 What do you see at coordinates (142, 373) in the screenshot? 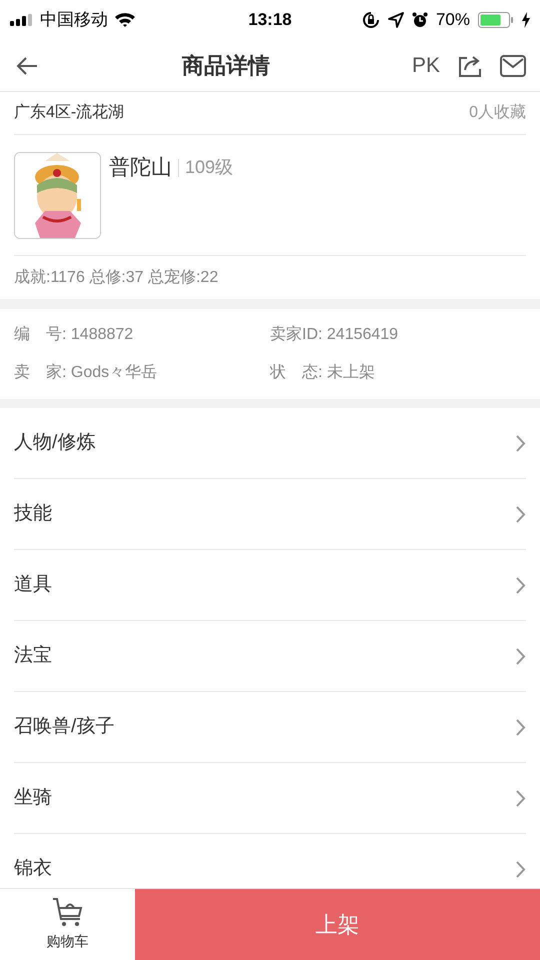
I see `info-field: 卖 家: Gods々华岳` at bounding box center [142, 373].